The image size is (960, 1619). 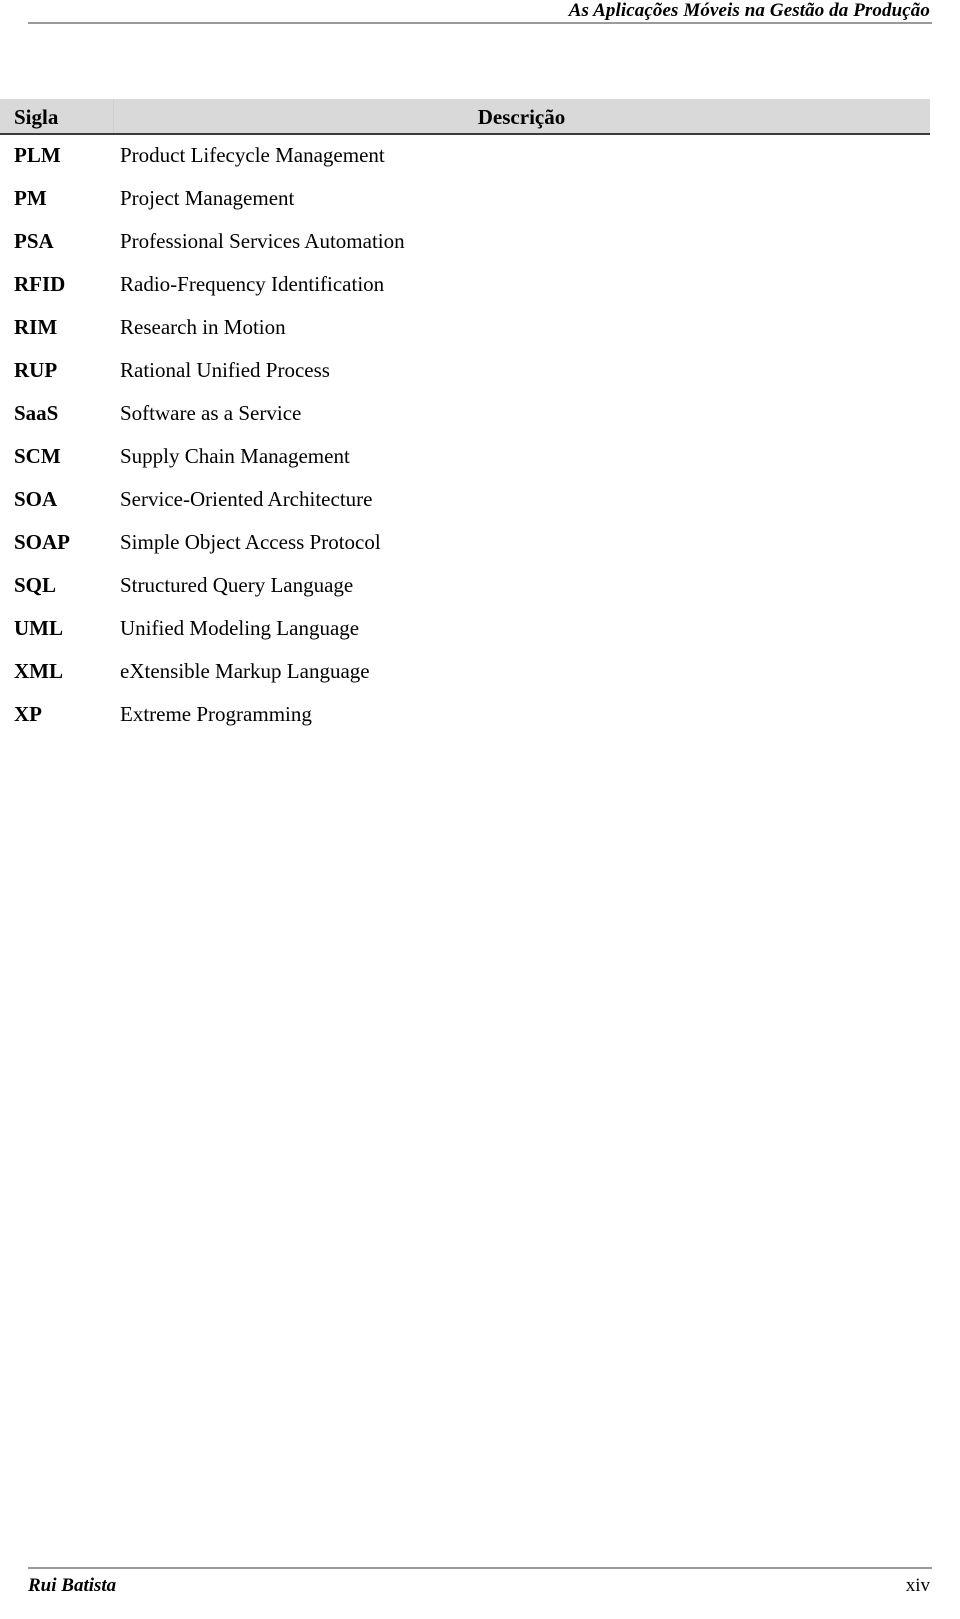 What do you see at coordinates (40, 284) in the screenshot?
I see `cell-sigla: RFID` at bounding box center [40, 284].